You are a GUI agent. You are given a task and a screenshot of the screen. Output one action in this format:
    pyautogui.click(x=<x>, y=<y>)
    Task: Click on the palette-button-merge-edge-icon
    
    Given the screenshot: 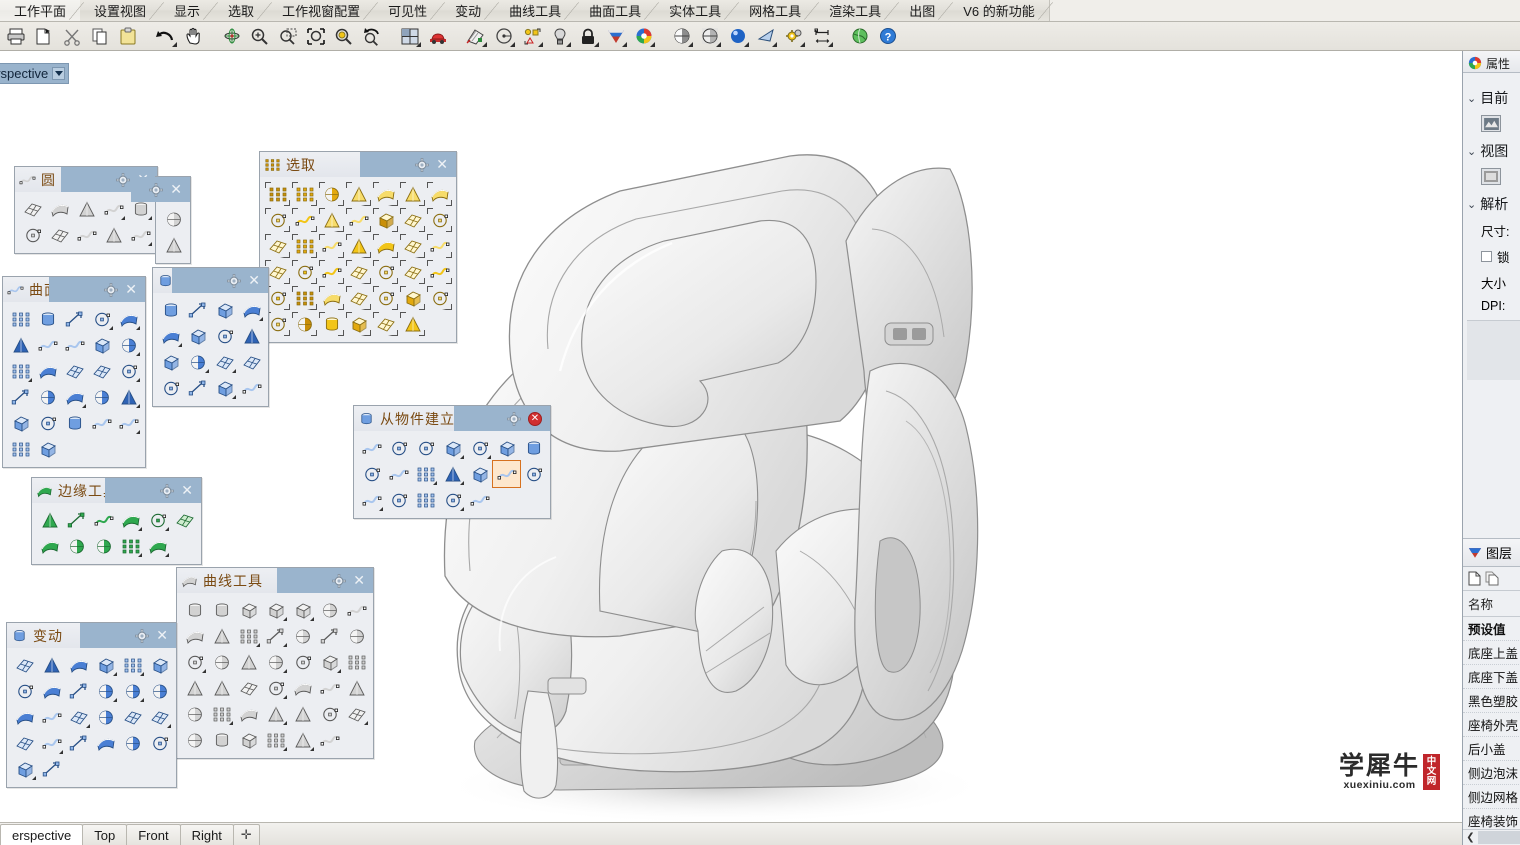 What is the action you would take?
    pyautogui.click(x=130, y=520)
    